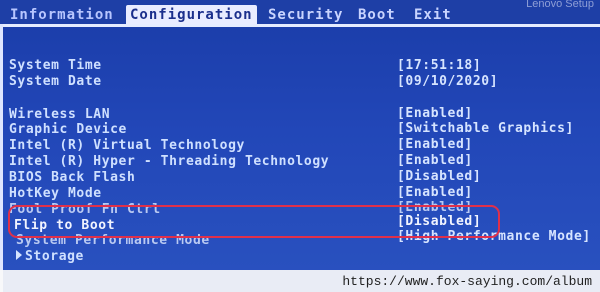 The width and height of the screenshot is (600, 292). What do you see at coordinates (68, 130) in the screenshot?
I see `setting-label-graphic-device: Graphic Device` at bounding box center [68, 130].